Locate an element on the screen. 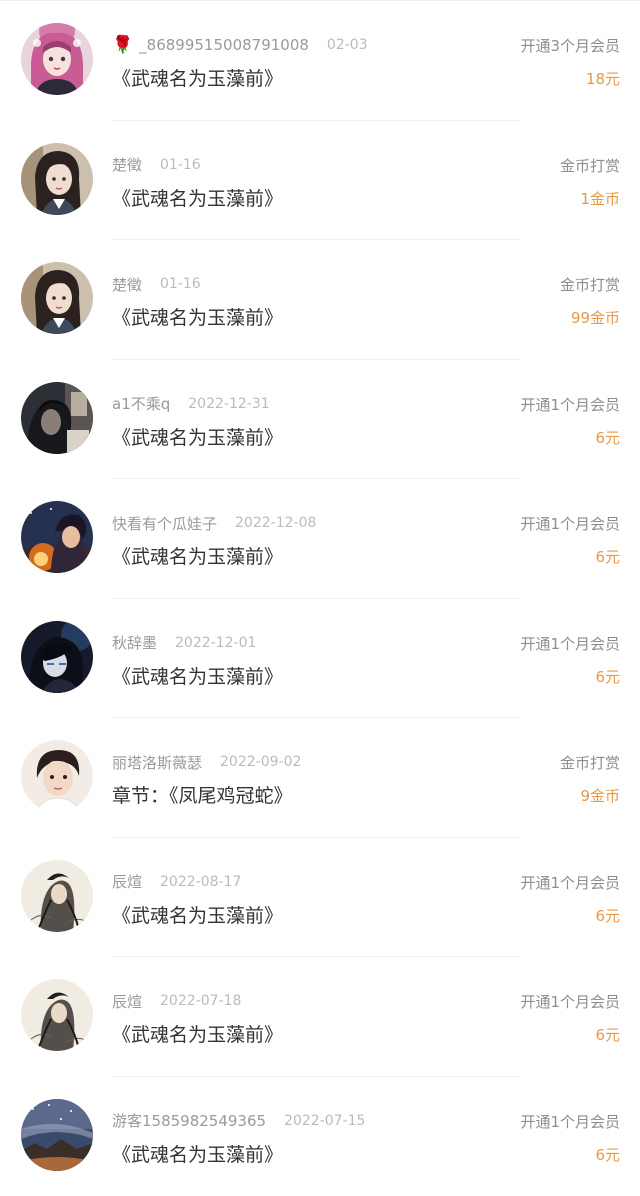 The height and width of the screenshot is (1196, 640). record-meta: 🌹 _86899515008791008 02-03 is located at coordinates (240, 45).